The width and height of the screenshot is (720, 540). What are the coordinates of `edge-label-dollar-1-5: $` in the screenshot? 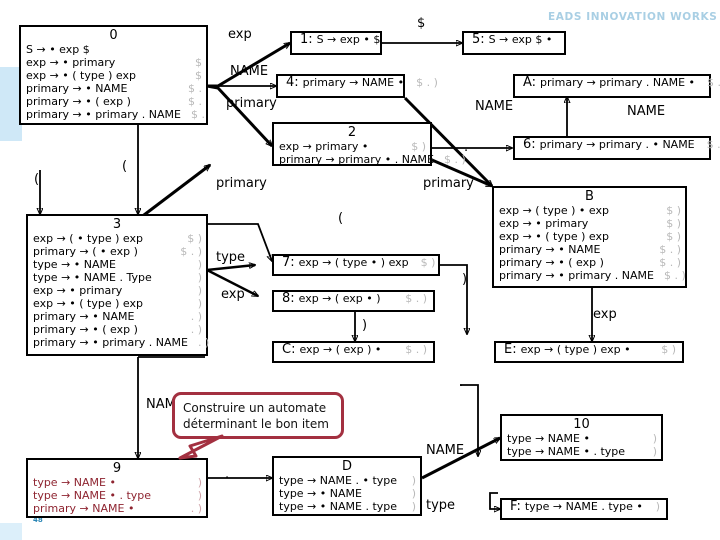 It's located at (421, 23).